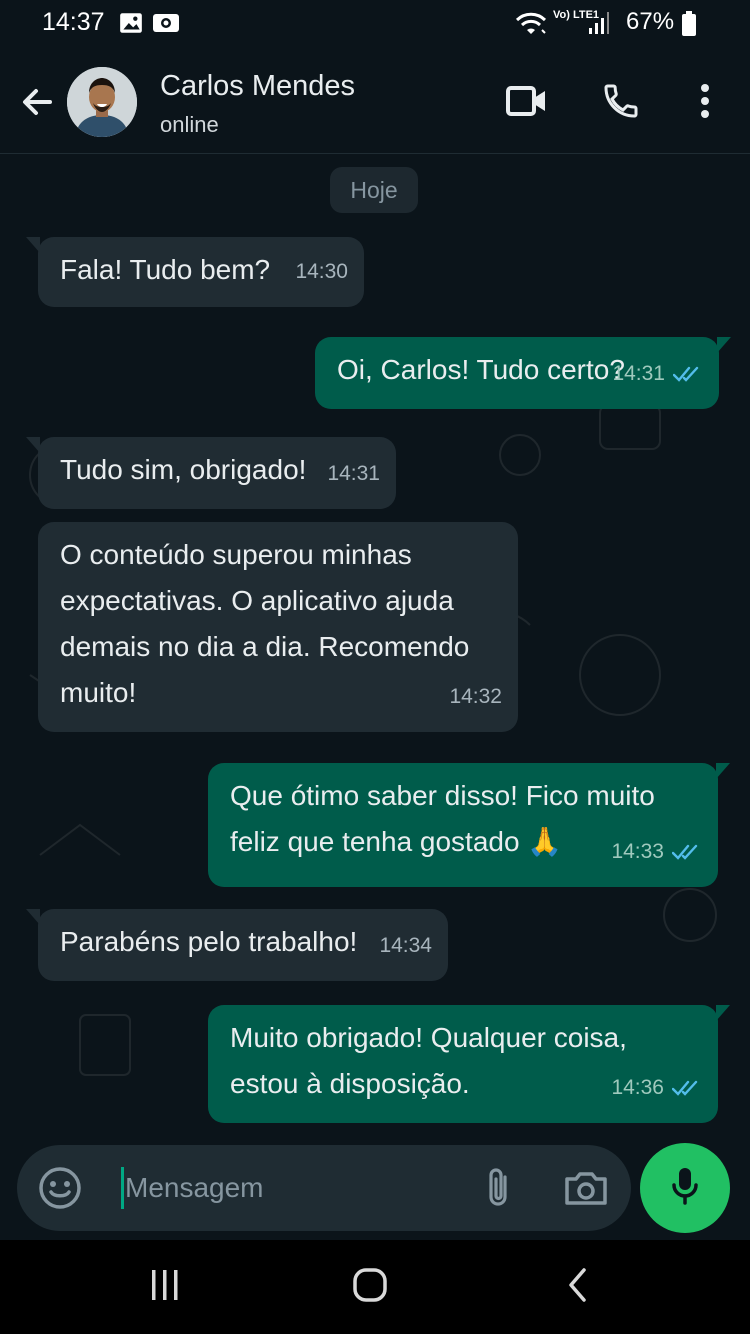  I want to click on battery-icon, so click(689, 26).